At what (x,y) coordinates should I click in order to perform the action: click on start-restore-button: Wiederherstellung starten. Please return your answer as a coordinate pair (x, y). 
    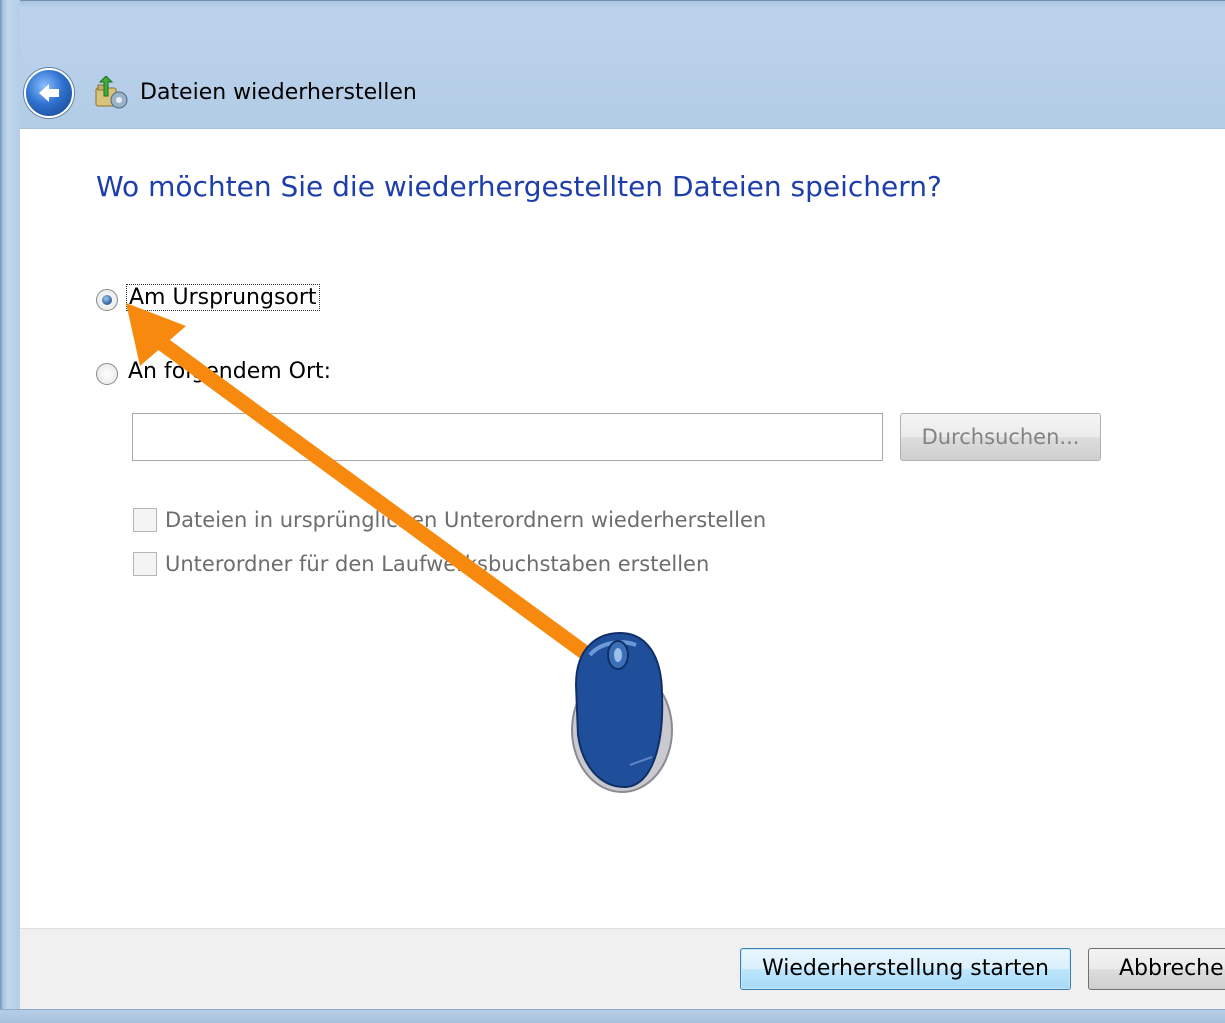
    Looking at the image, I should click on (905, 969).